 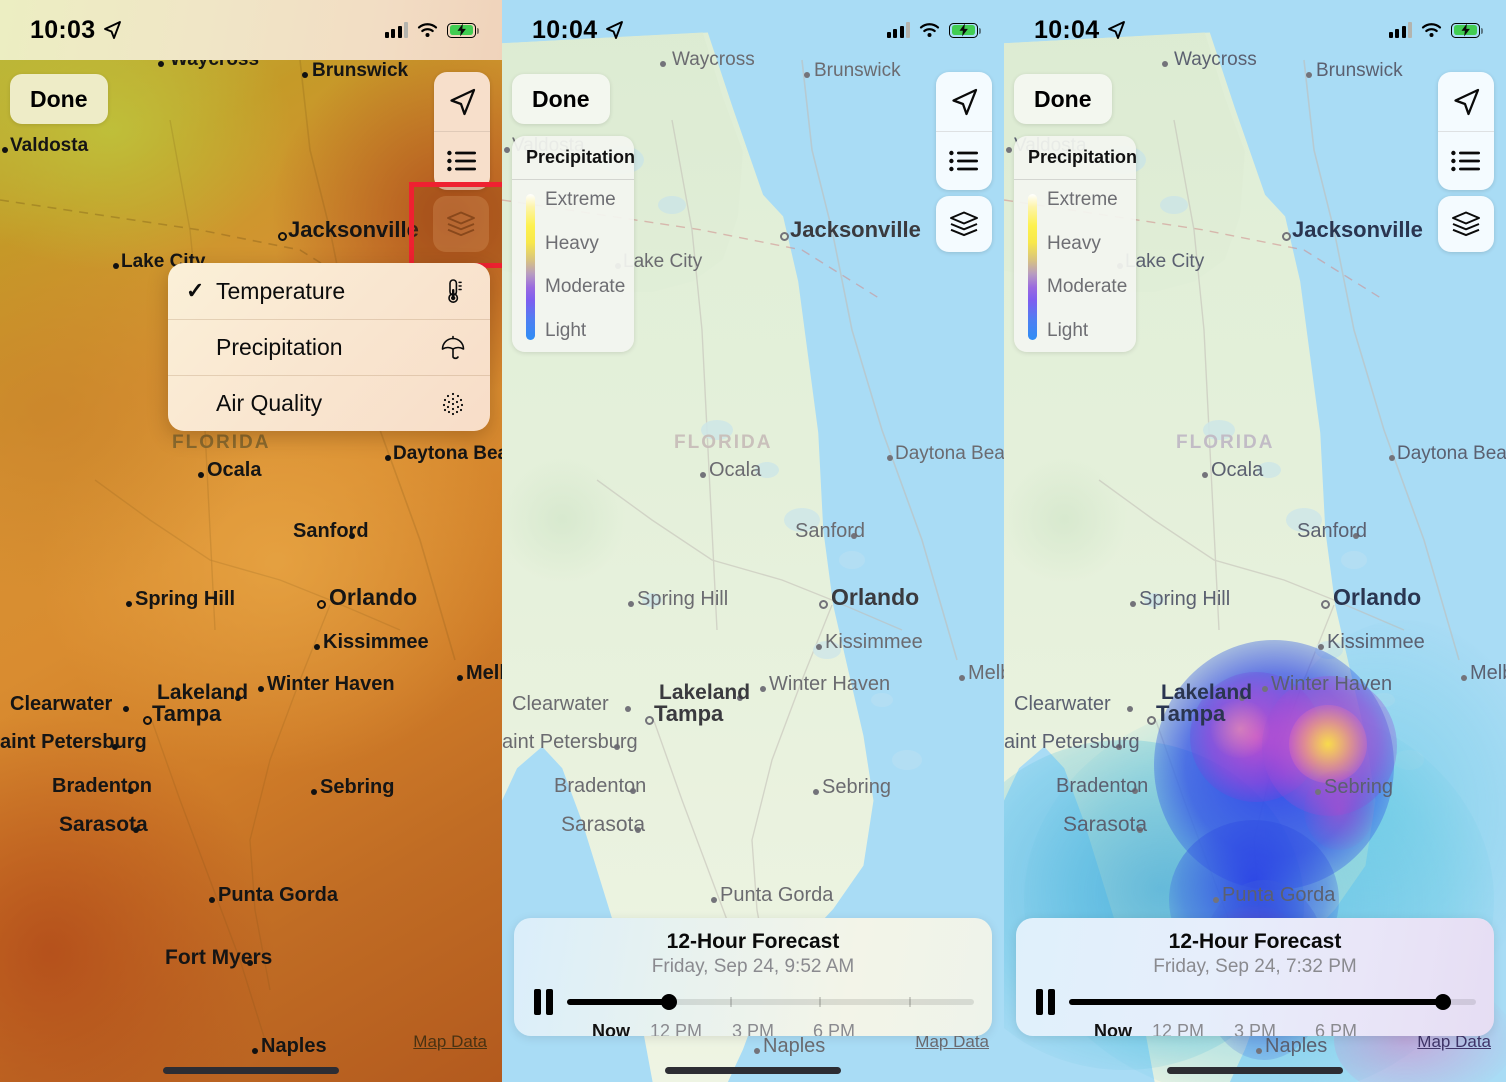 What do you see at coordinates (453, 404) in the screenshot?
I see `air-quality-dots-icon` at bounding box center [453, 404].